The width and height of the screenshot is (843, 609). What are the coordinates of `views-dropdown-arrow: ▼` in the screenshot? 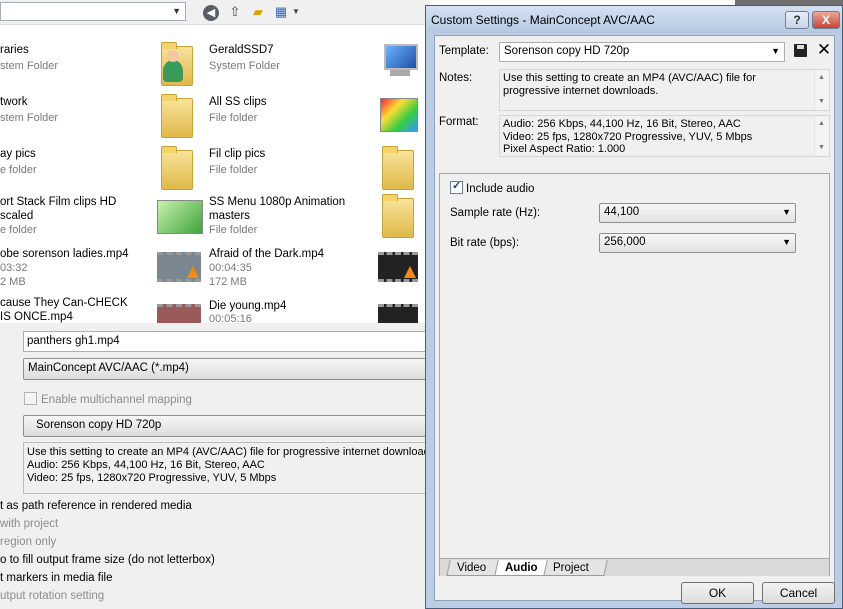 It's located at (296, 12).